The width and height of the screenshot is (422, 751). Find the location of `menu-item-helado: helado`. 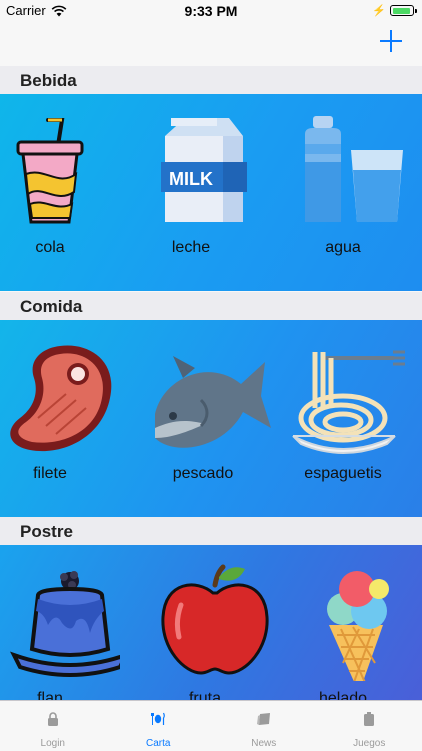

menu-item-helado: helado is located at coordinates (343, 622).